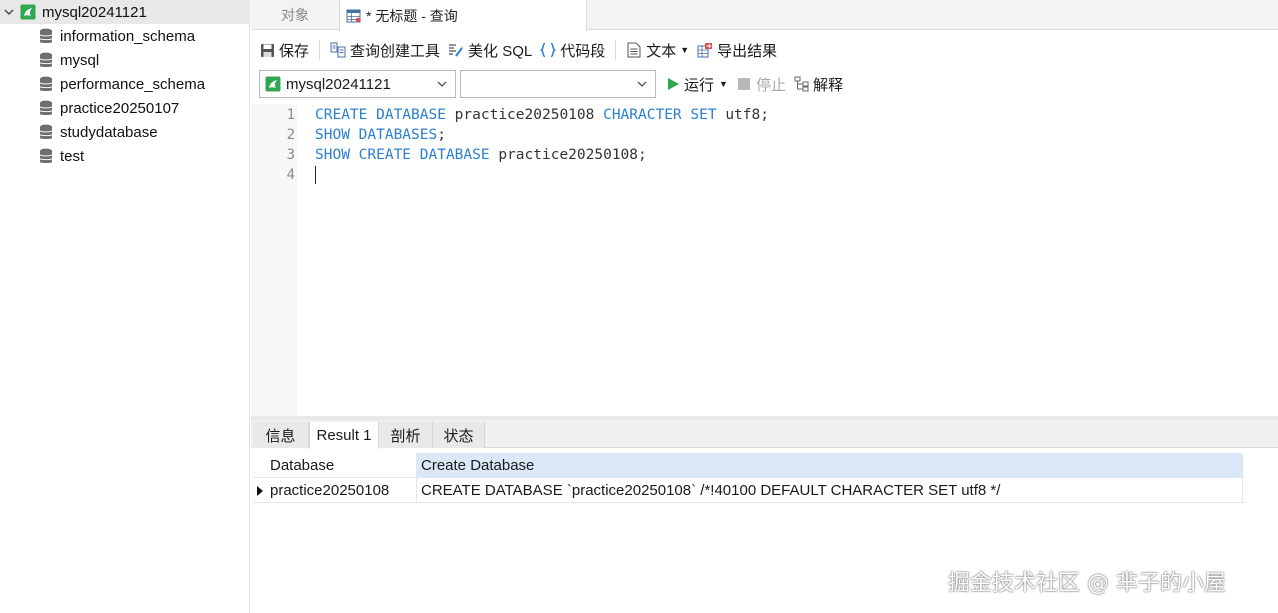  What do you see at coordinates (463, 15) in the screenshot?
I see `tab-query: * 无标题 - 查询` at bounding box center [463, 15].